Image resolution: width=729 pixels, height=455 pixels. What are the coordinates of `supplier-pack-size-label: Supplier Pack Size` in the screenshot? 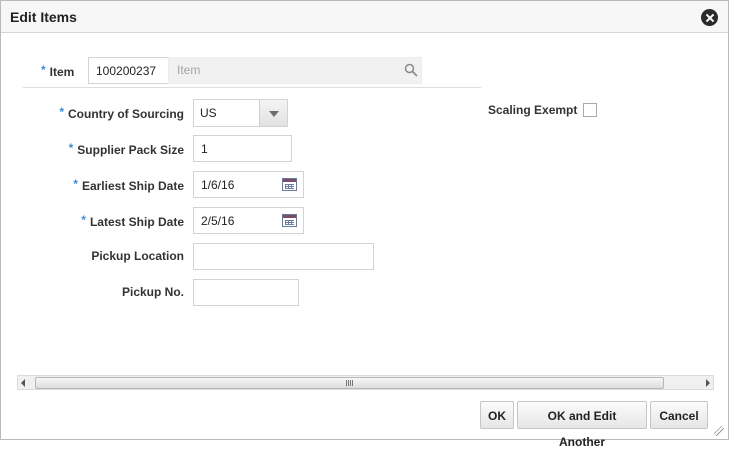 It's located at (130, 150).